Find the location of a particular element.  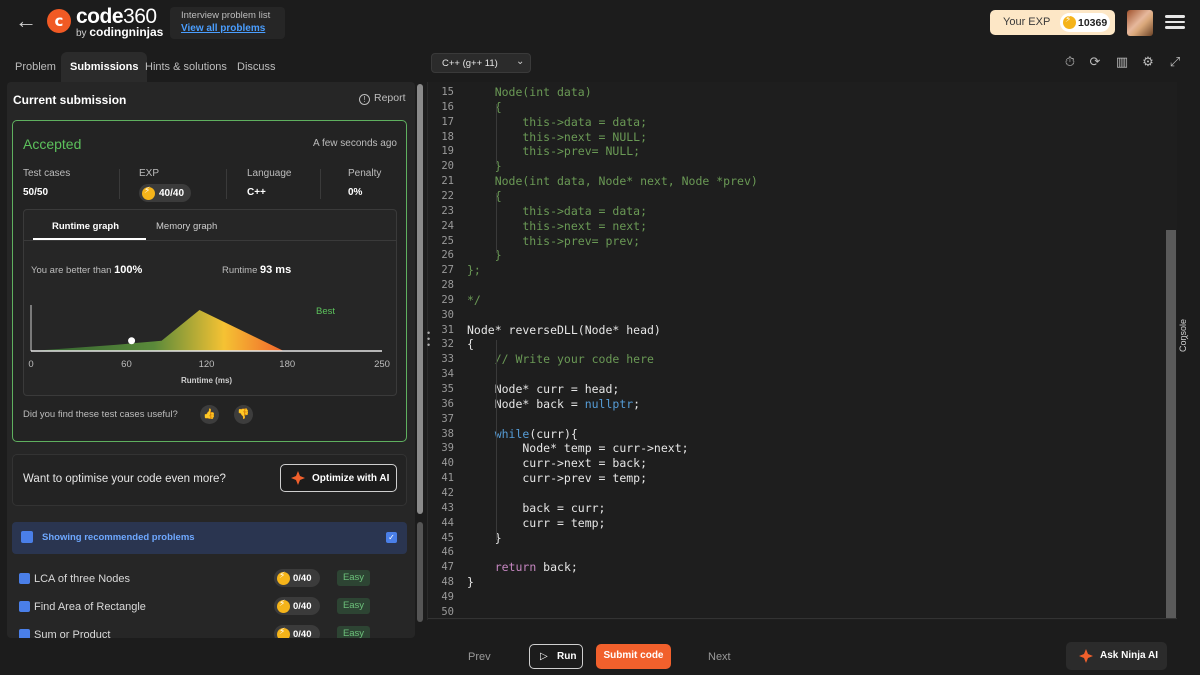

current-submission-title: Current submission is located at coordinates (70, 100).